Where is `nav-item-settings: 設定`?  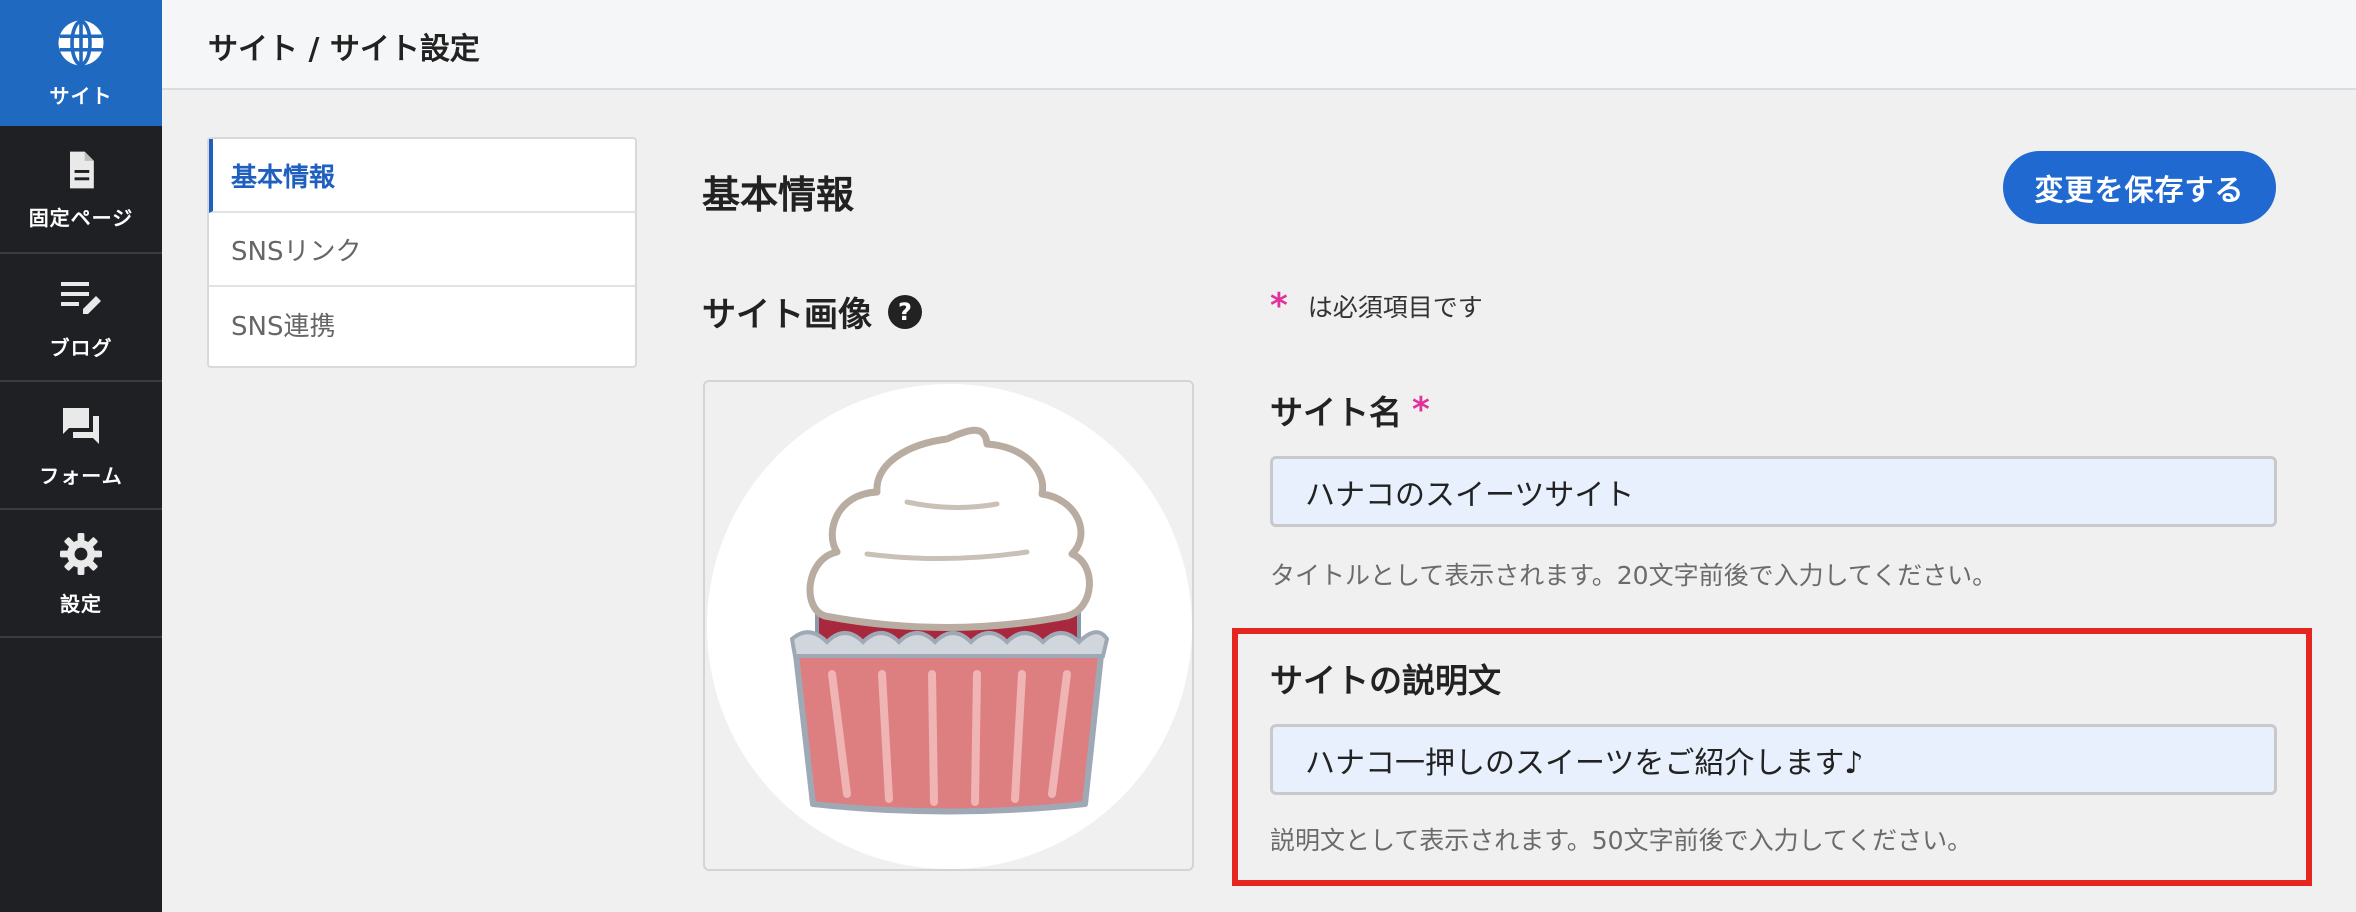
nav-item-settings: 設定 is located at coordinates (81, 574).